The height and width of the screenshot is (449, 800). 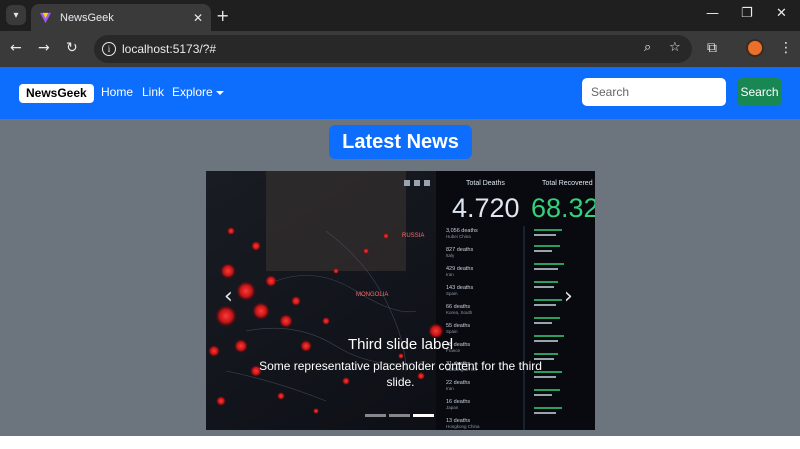 I want to click on nav-link-home: Home, so click(x=117, y=92).